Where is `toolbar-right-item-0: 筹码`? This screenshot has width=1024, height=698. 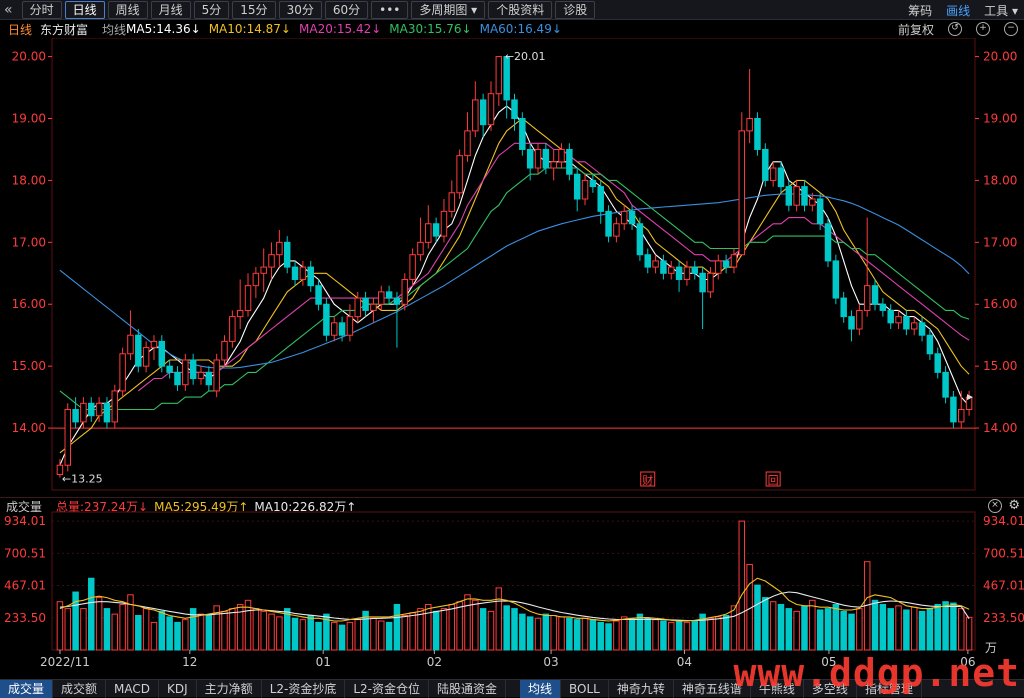 toolbar-right-item-0: 筹码 is located at coordinates (920, 10).